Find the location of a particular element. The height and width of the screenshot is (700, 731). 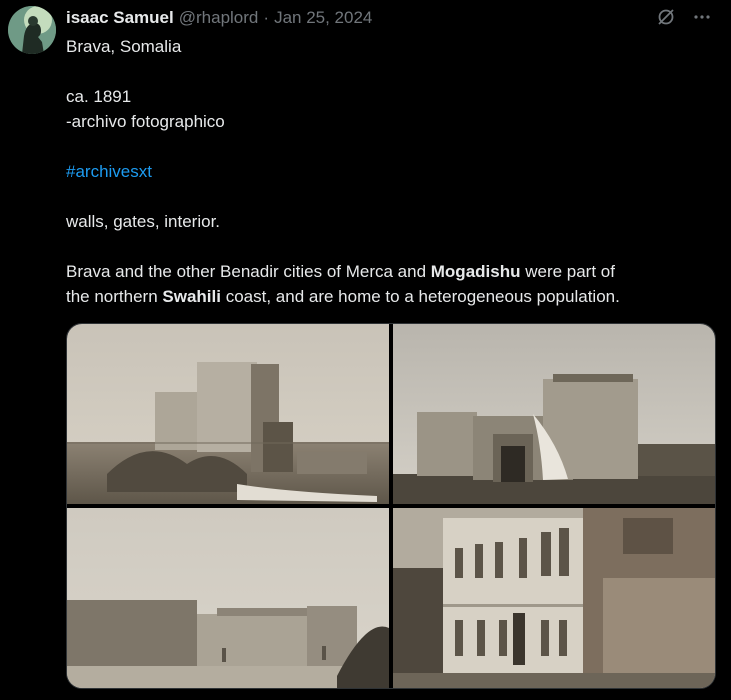

tweet-header: isaac Samuel @rhaplord · Jan 25, 2024 is located at coordinates (219, 18).